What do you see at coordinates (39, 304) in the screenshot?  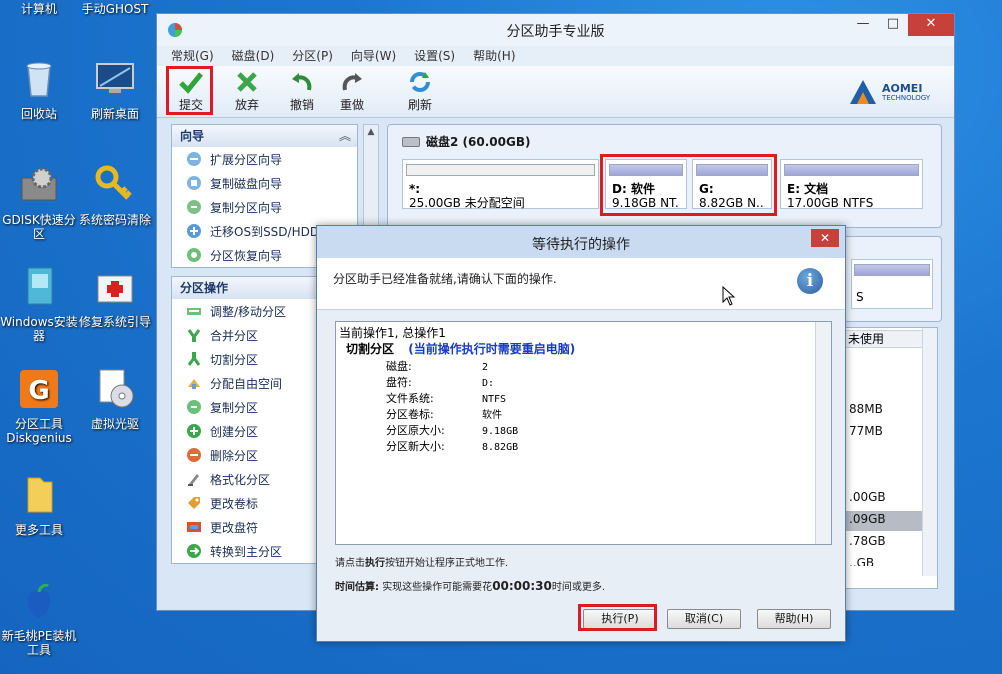 I see `desktop-icon-windows-installer: Windows安装器` at bounding box center [39, 304].